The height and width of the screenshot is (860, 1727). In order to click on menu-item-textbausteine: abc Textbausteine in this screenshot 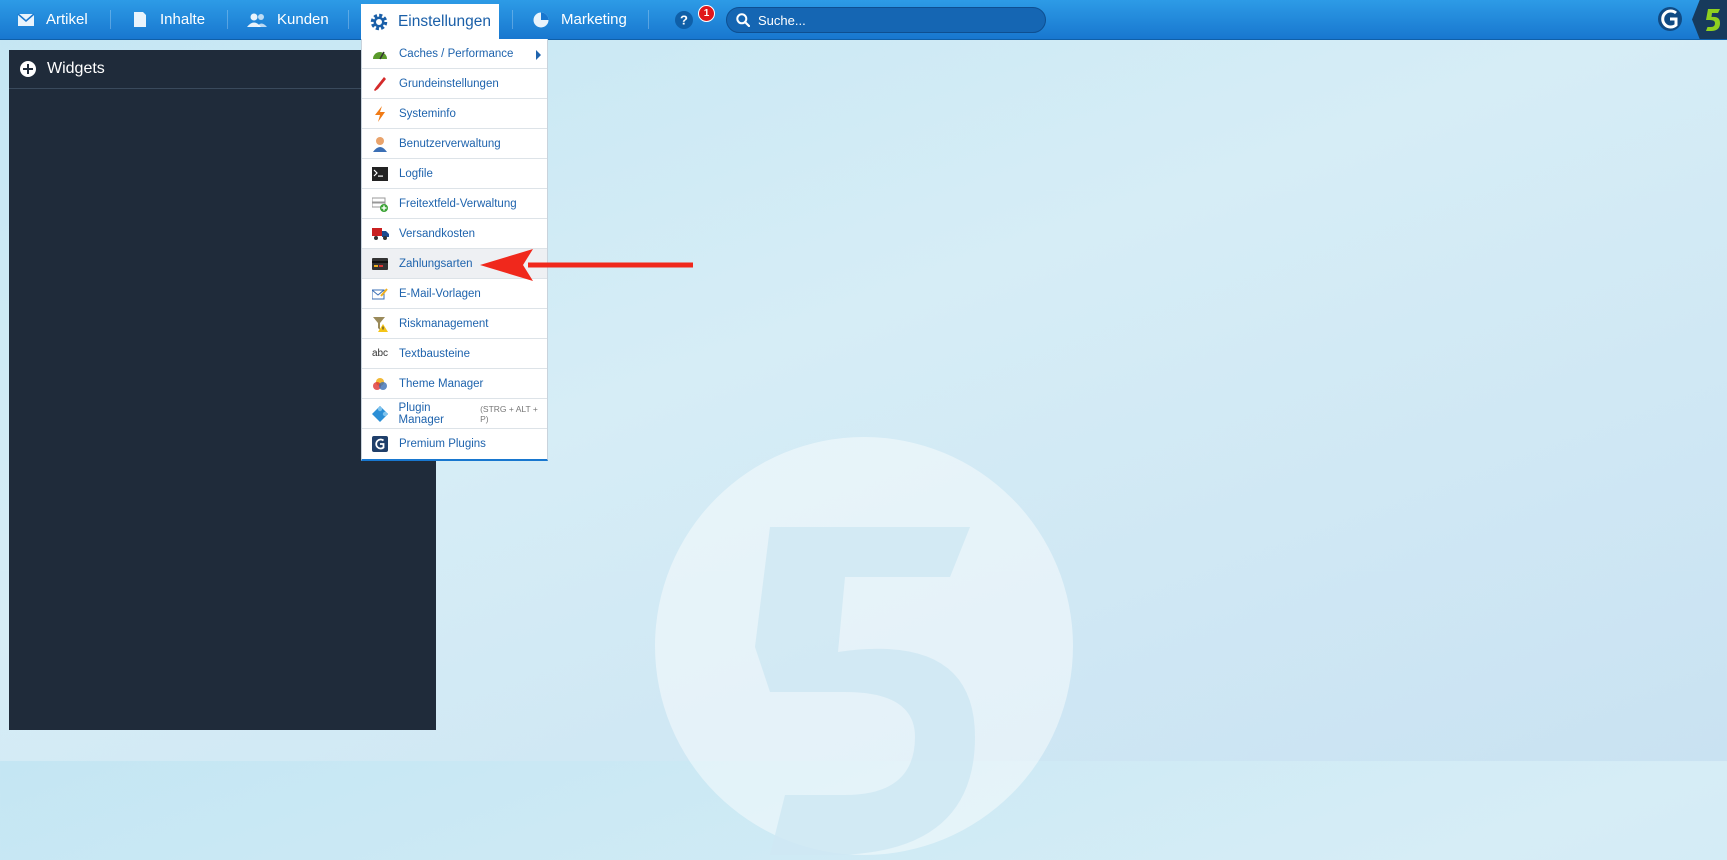, I will do `click(454, 354)`.